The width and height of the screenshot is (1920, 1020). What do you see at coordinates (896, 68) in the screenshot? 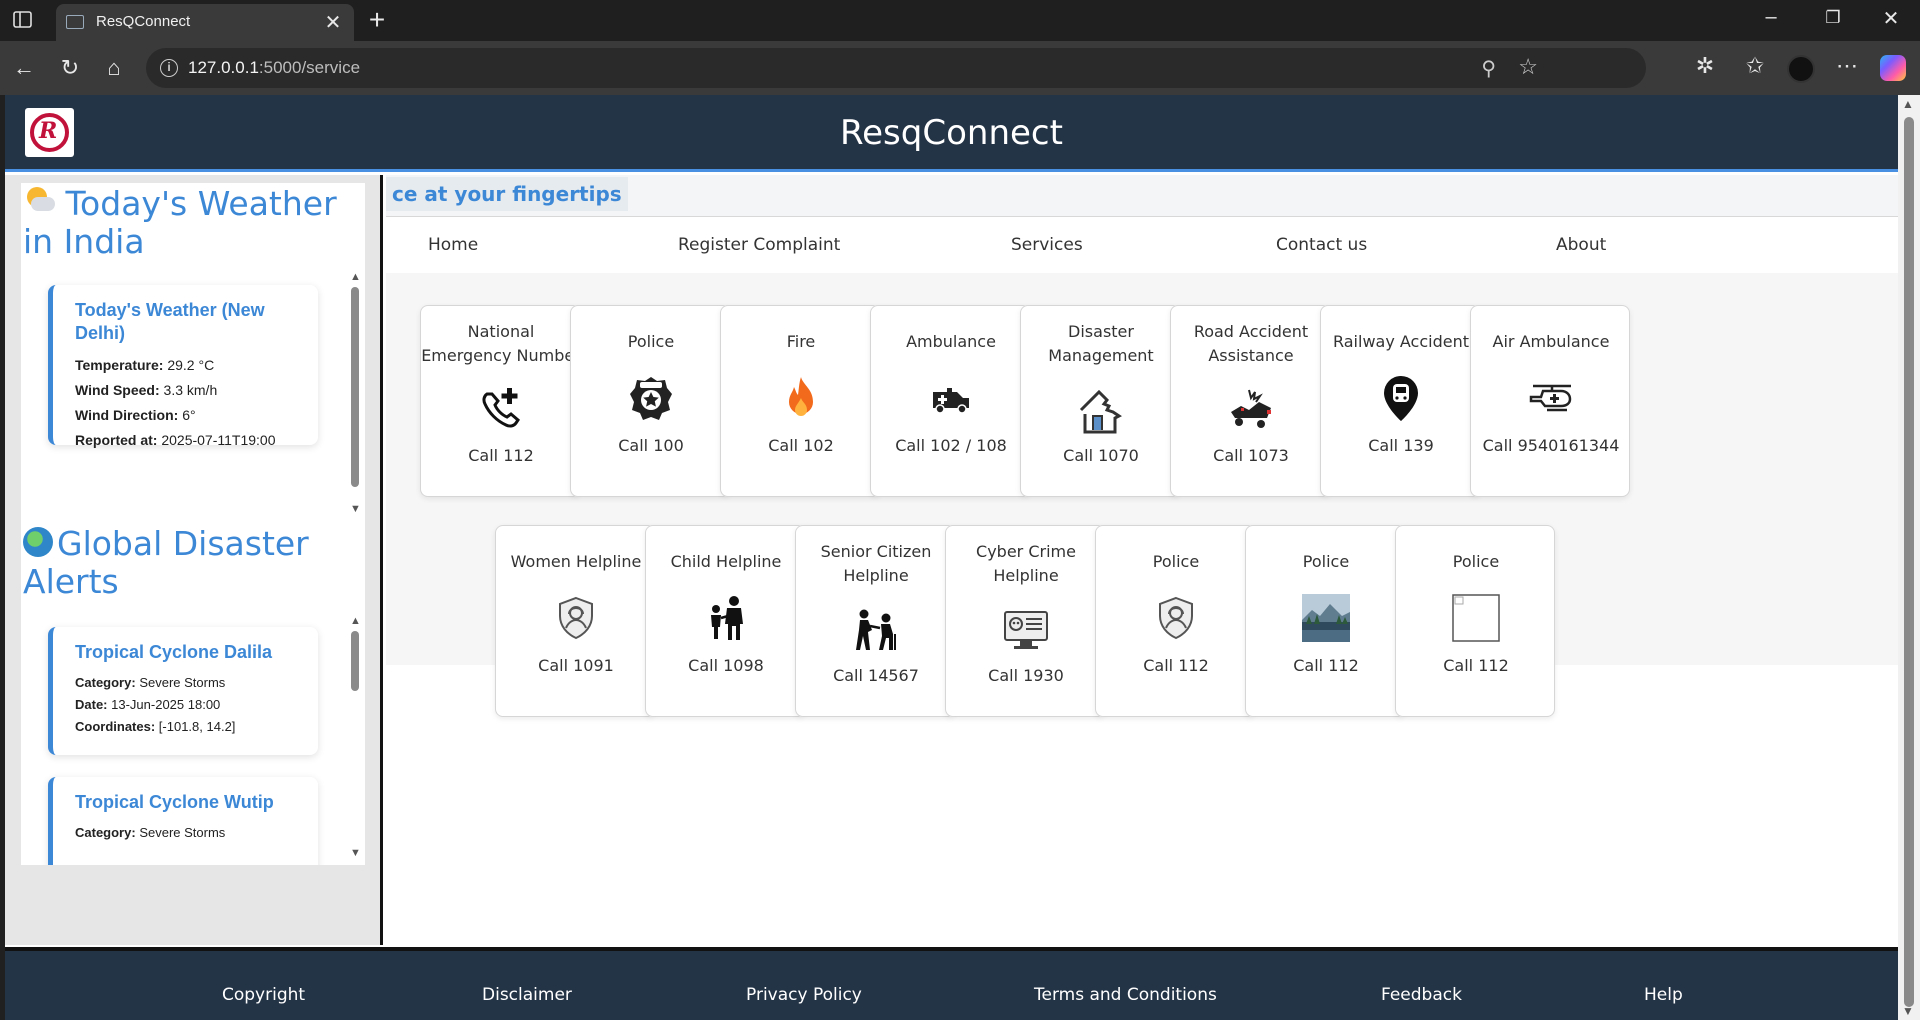
I see `url-field: i 127.0.0.1:5000/service ⚲ ☆` at bounding box center [896, 68].